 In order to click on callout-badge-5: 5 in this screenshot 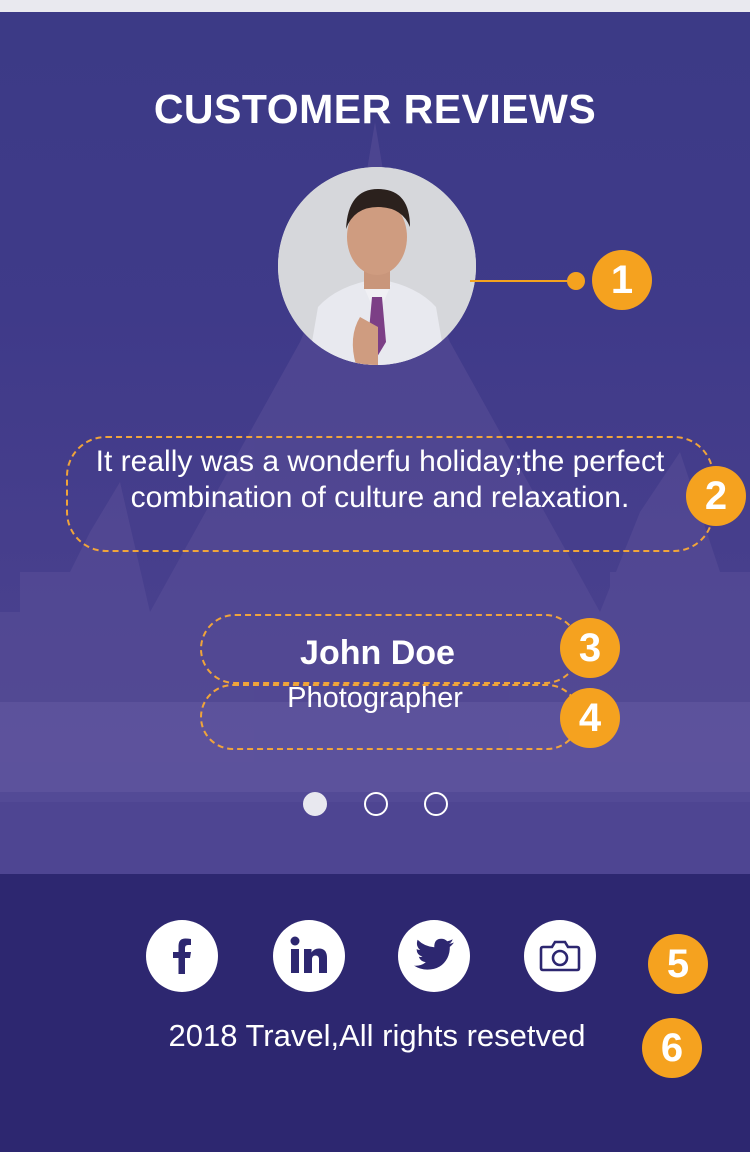, I will do `click(678, 964)`.